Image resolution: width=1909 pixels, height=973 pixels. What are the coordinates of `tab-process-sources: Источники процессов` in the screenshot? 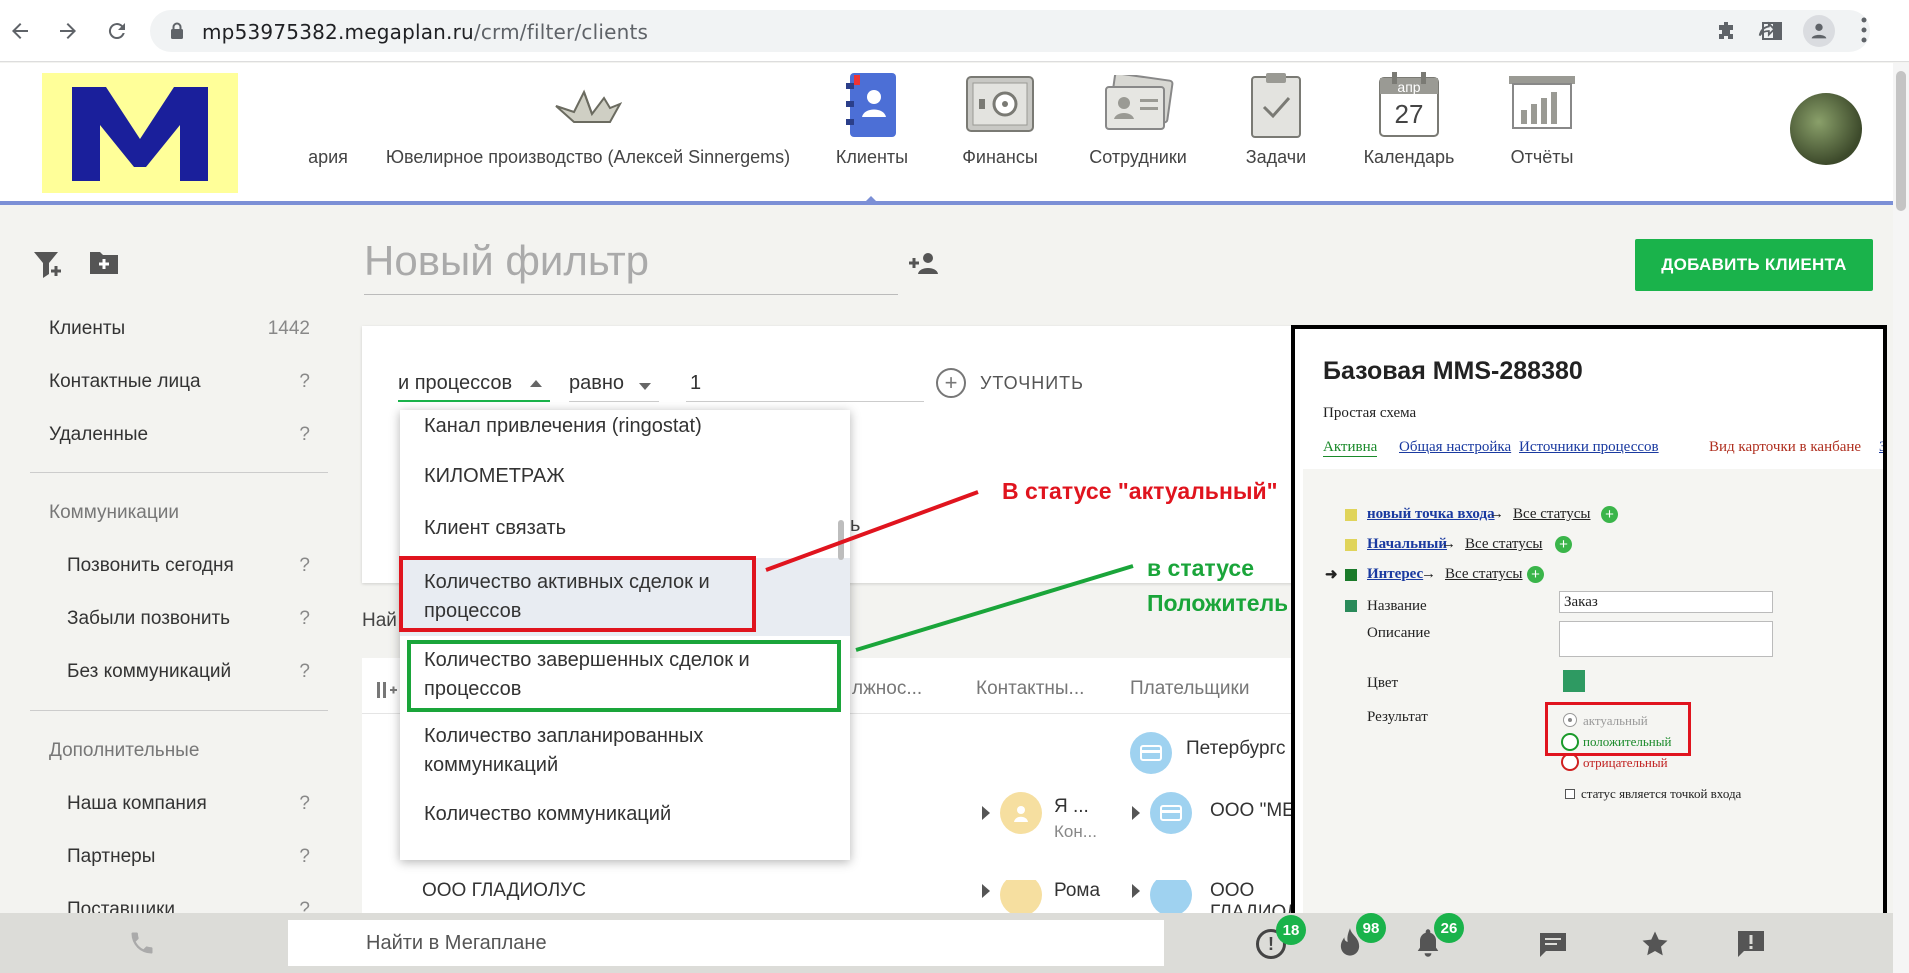 It's located at (1589, 447).